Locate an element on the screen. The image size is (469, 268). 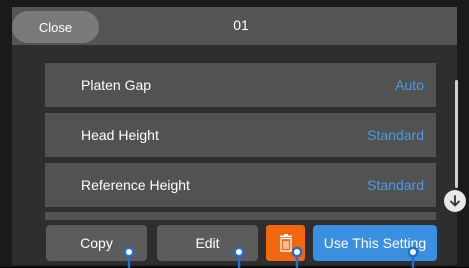
setting-label: Head Height is located at coordinates (120, 135).